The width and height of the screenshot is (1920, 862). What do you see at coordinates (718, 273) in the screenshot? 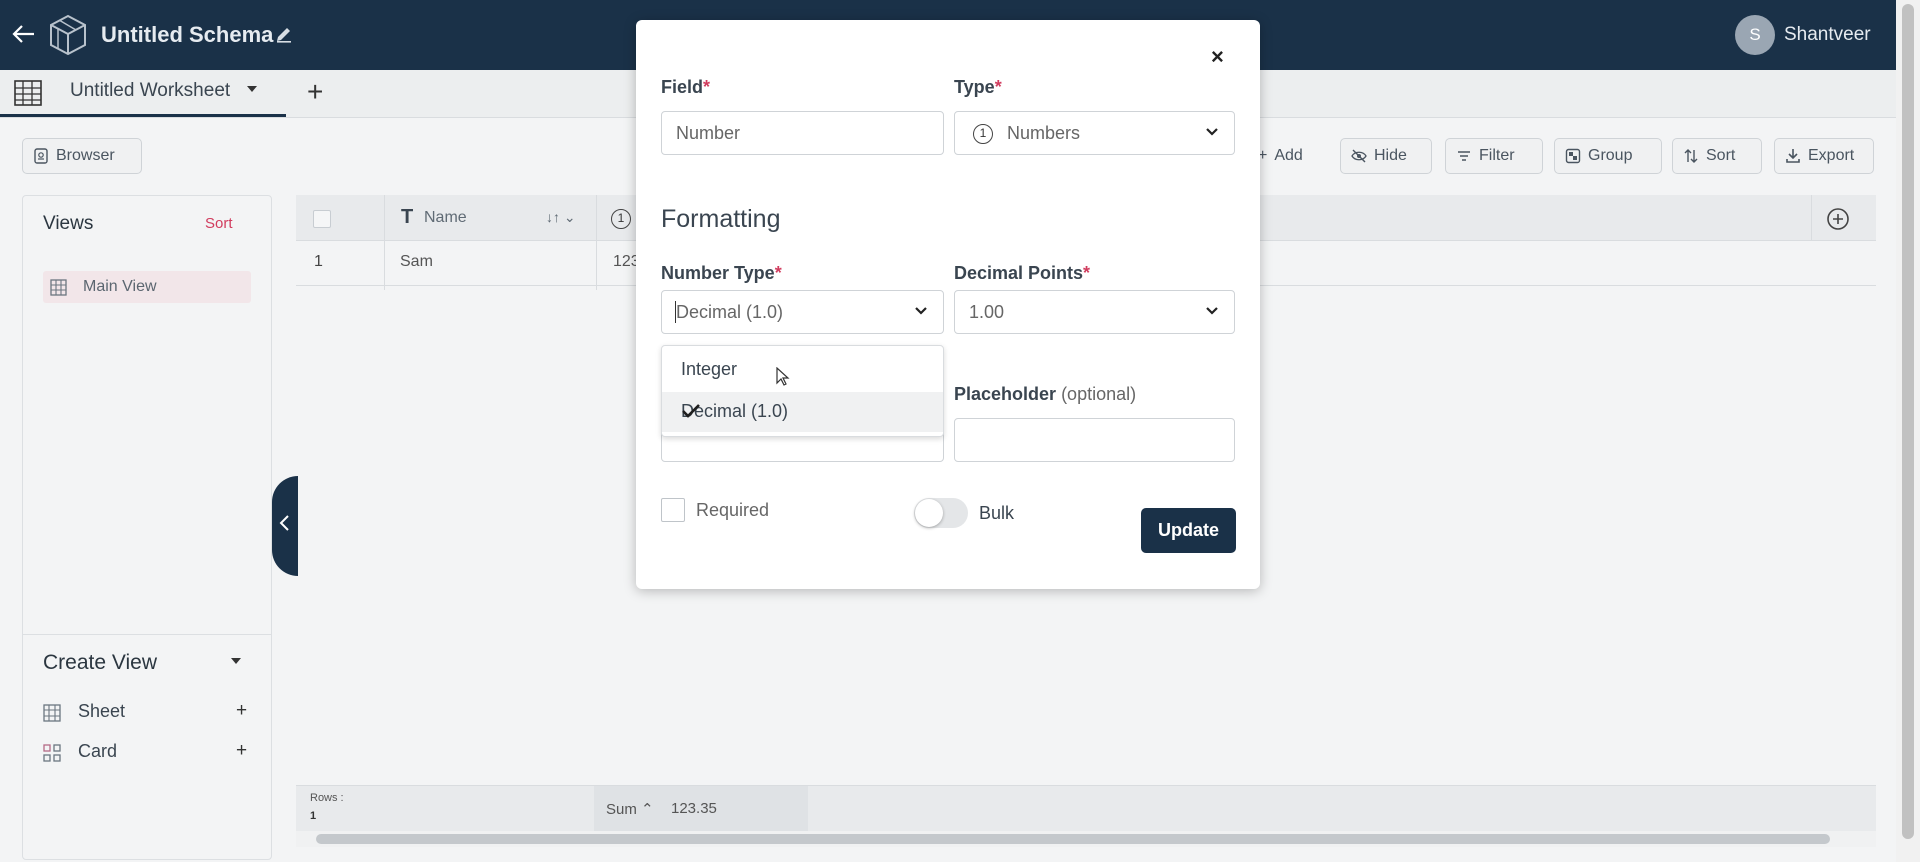
I see `number-type-label-text: Number Type` at bounding box center [718, 273].